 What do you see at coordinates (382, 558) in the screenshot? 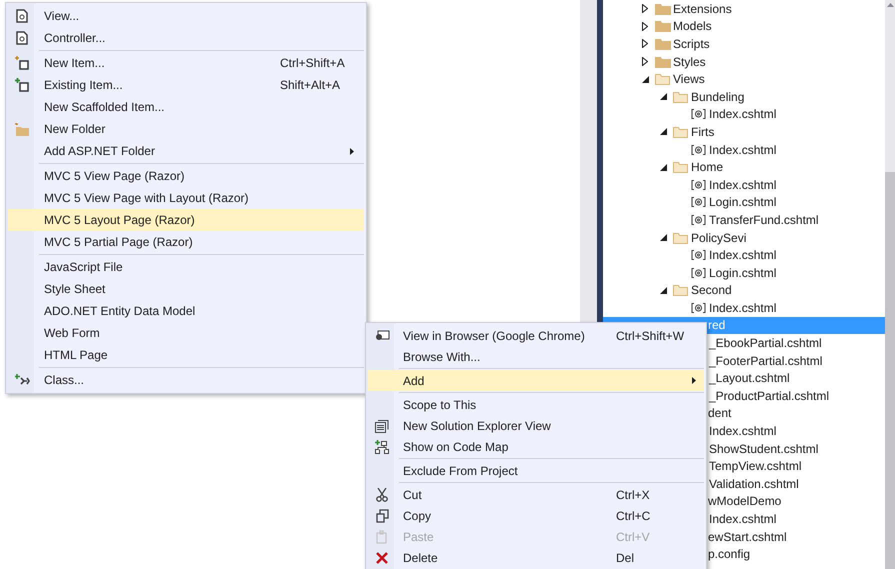
I see `delete-icon` at bounding box center [382, 558].